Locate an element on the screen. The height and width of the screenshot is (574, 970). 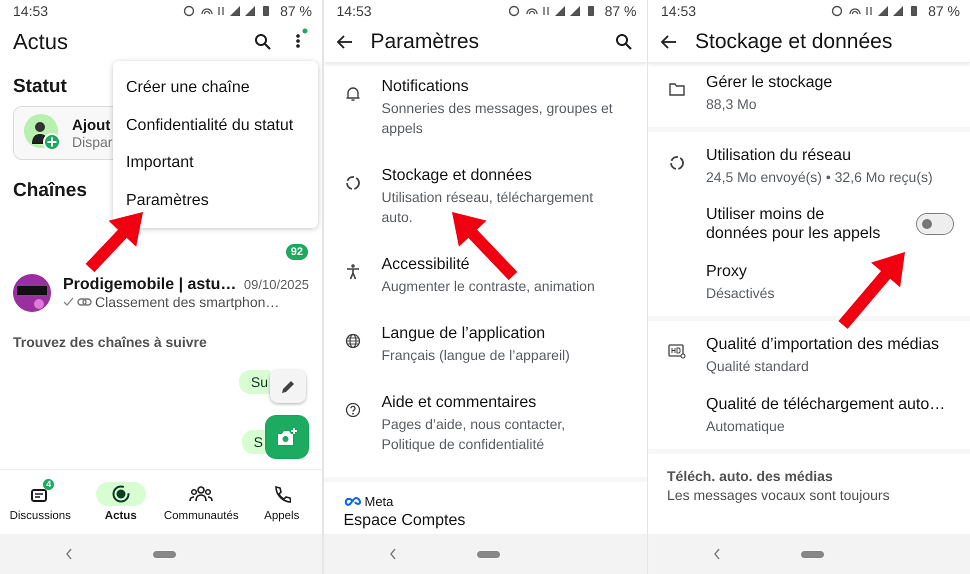
hd-settings-icon is located at coordinates (677, 351).